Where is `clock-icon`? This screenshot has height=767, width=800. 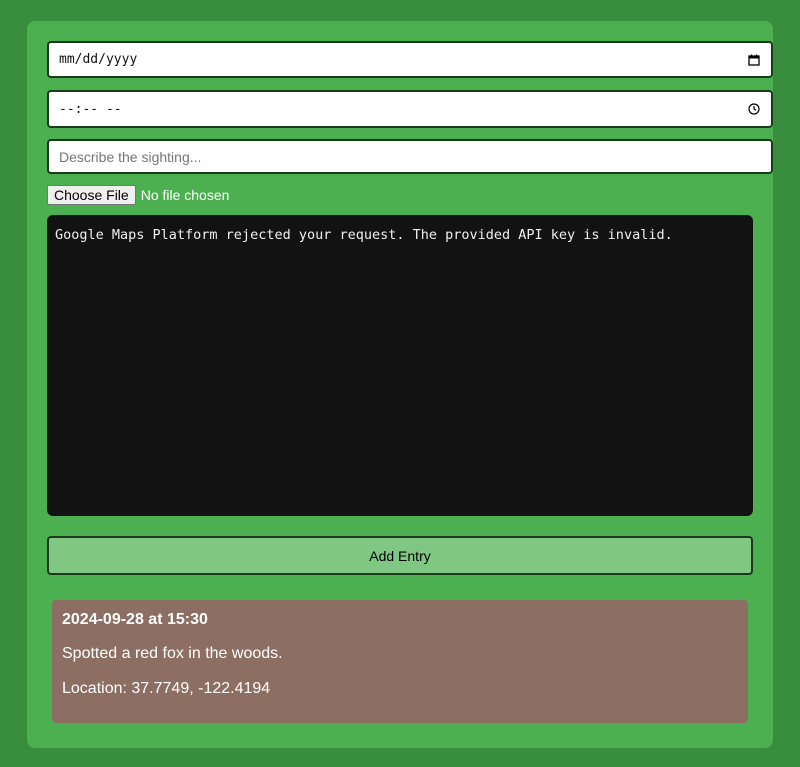
clock-icon is located at coordinates (754, 109).